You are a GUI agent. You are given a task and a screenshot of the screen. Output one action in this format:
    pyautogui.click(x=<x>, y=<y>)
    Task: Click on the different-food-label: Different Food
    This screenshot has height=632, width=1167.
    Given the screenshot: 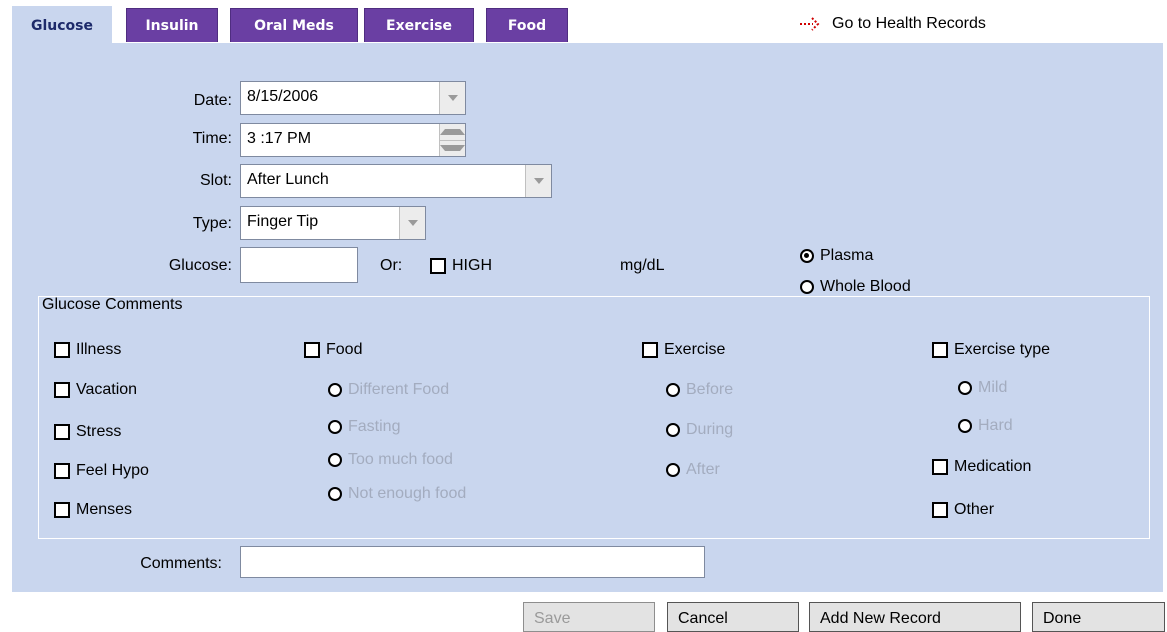 What is the action you would take?
    pyautogui.click(x=399, y=389)
    